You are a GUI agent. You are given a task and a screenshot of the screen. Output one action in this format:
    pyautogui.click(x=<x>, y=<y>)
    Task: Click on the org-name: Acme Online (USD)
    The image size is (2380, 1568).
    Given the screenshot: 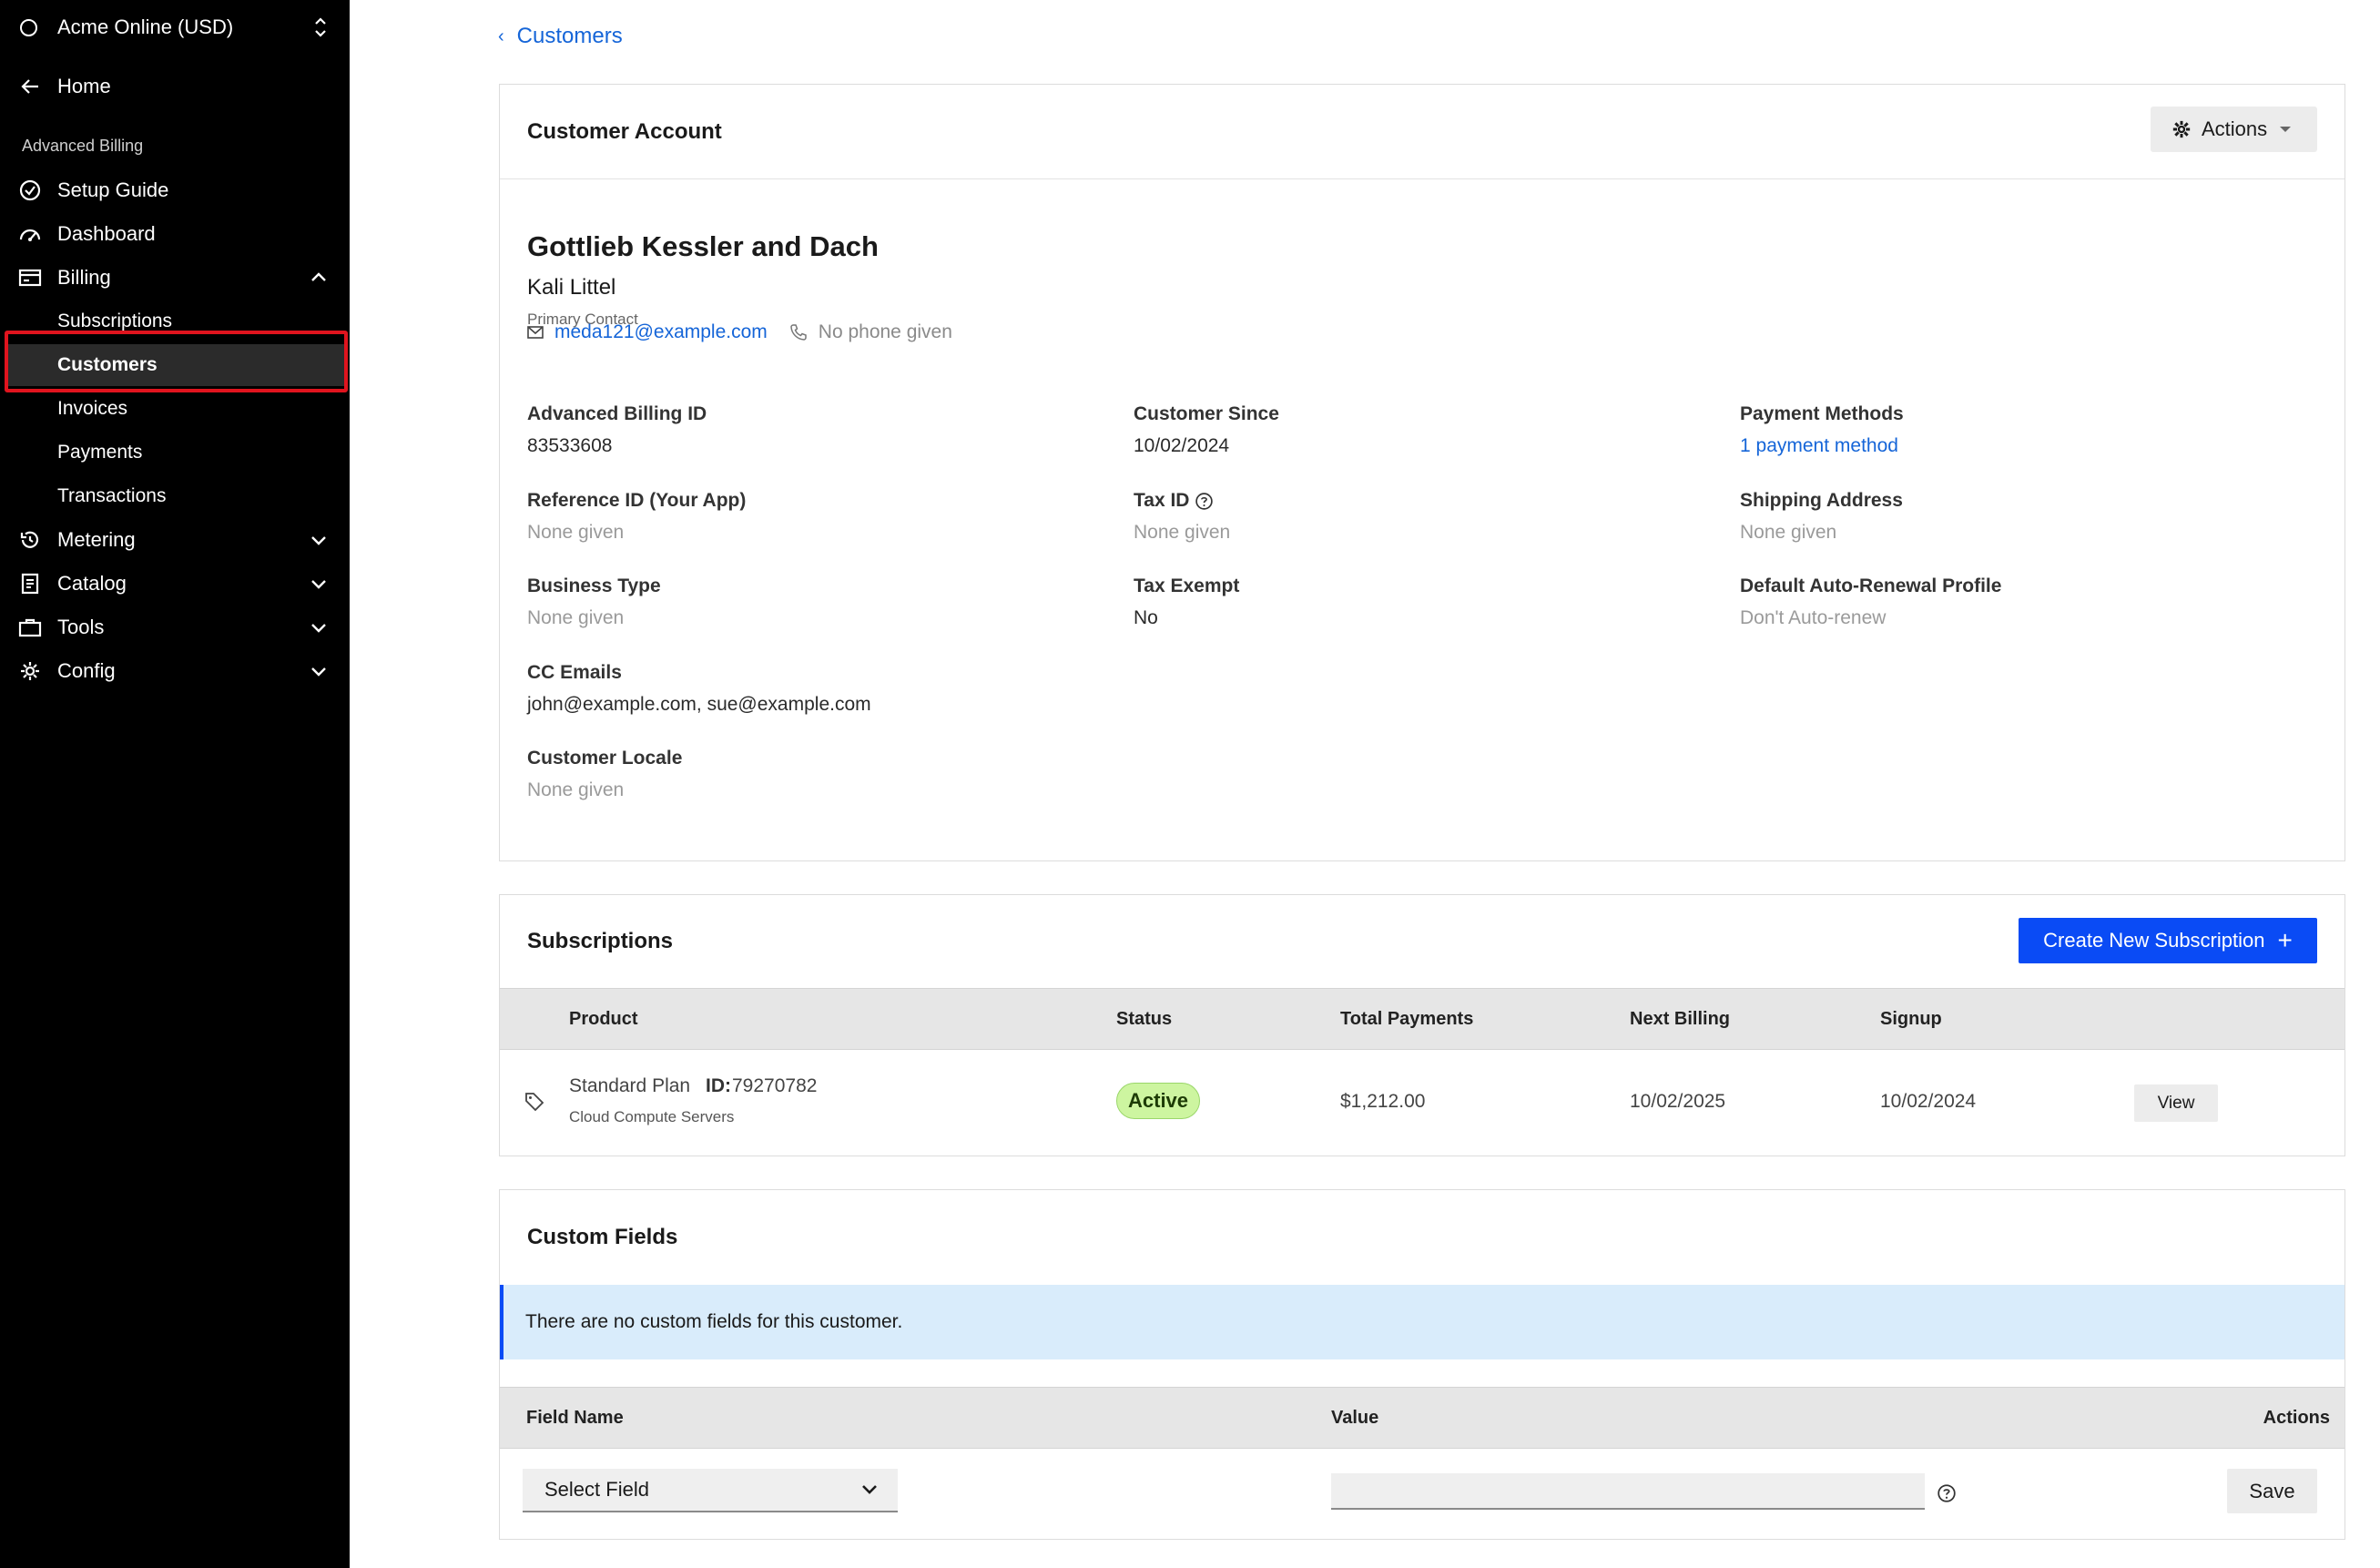 What is the action you would take?
    pyautogui.click(x=145, y=26)
    